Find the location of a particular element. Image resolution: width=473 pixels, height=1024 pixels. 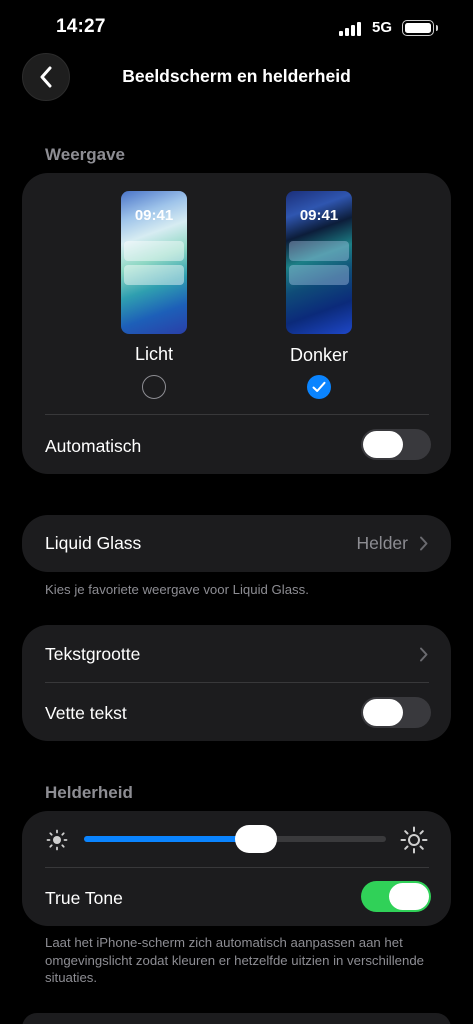

dark-mode-preview: 09:41 is located at coordinates (319, 262).